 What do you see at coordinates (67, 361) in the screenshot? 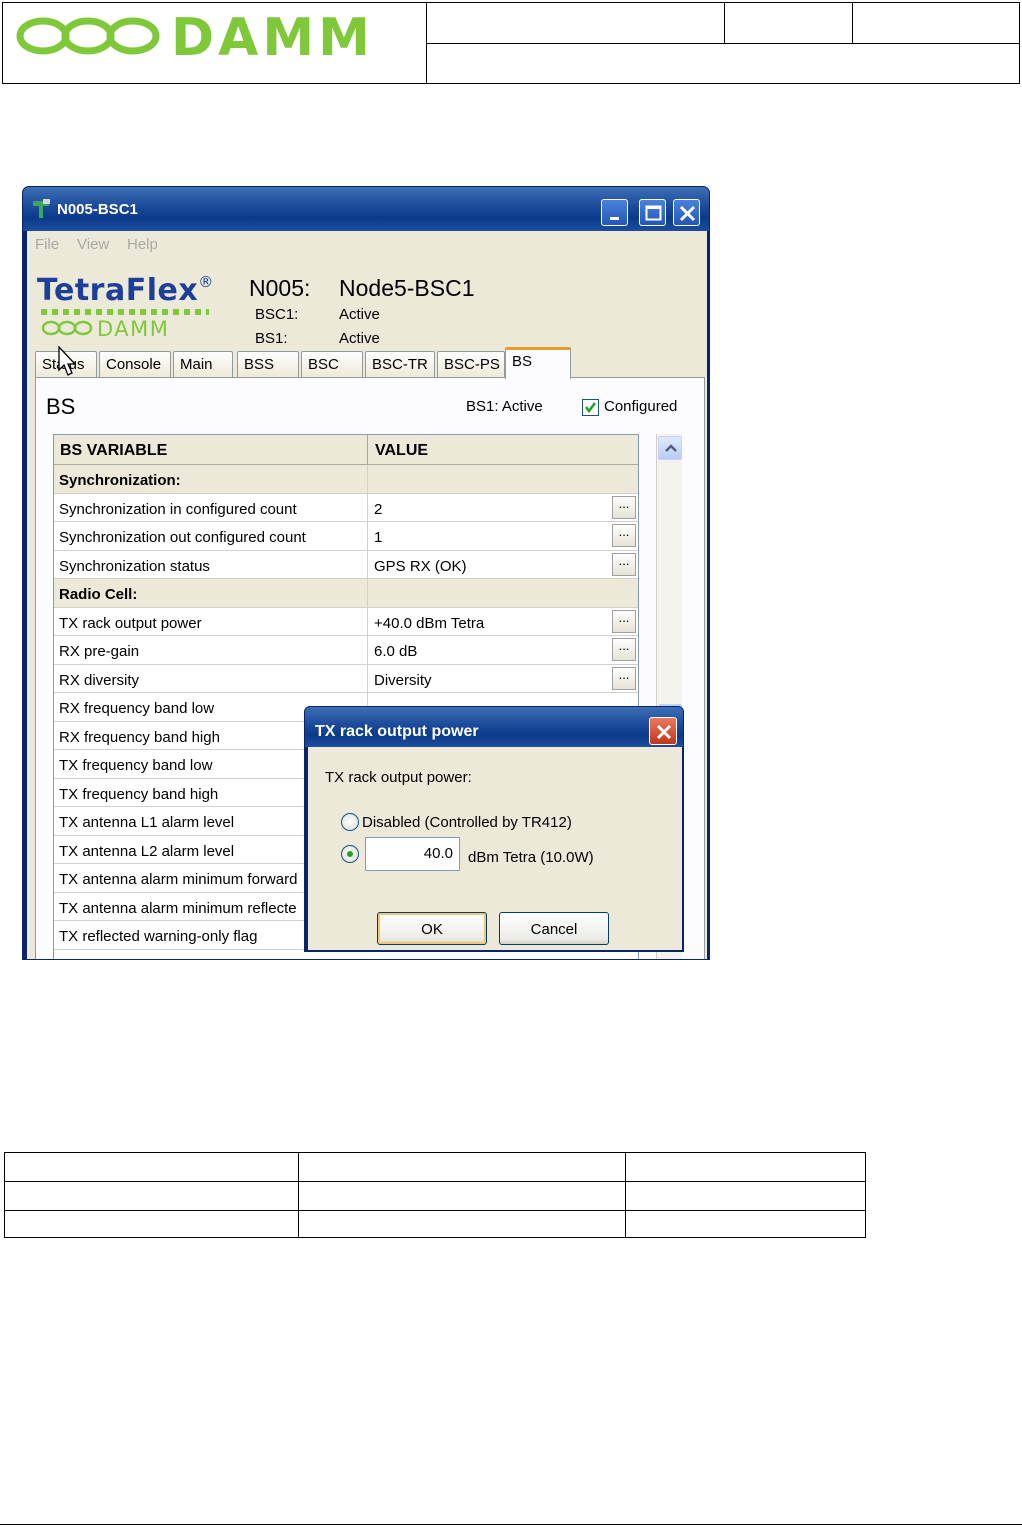
I see `mouse-cursor-icon` at bounding box center [67, 361].